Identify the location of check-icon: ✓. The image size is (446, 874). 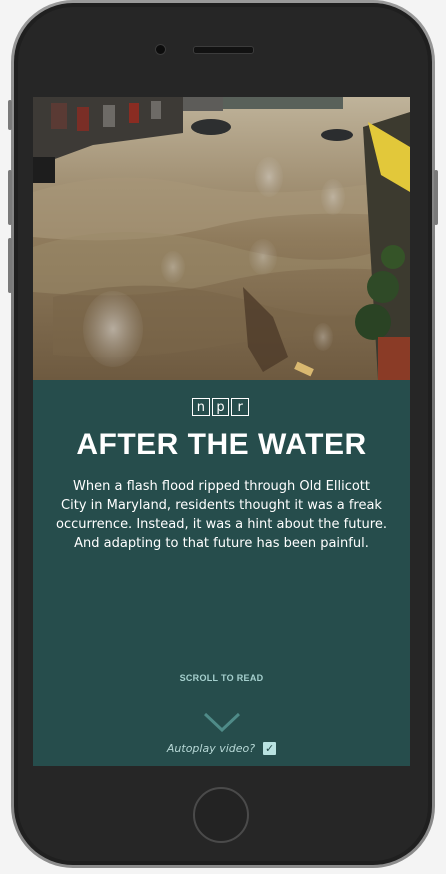
(270, 748).